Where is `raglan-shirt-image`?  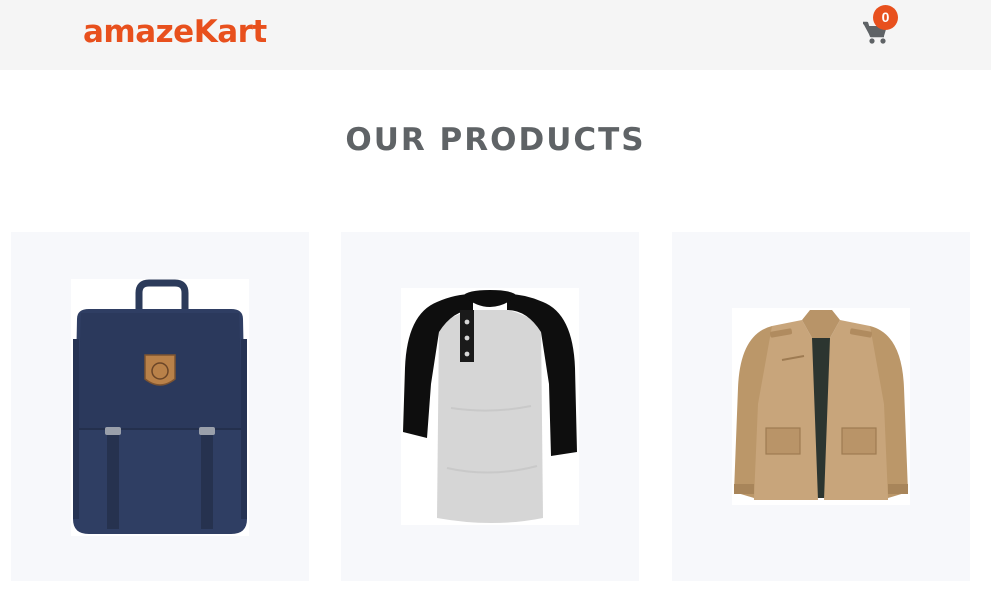
raglan-shirt-image is located at coordinates (490, 406).